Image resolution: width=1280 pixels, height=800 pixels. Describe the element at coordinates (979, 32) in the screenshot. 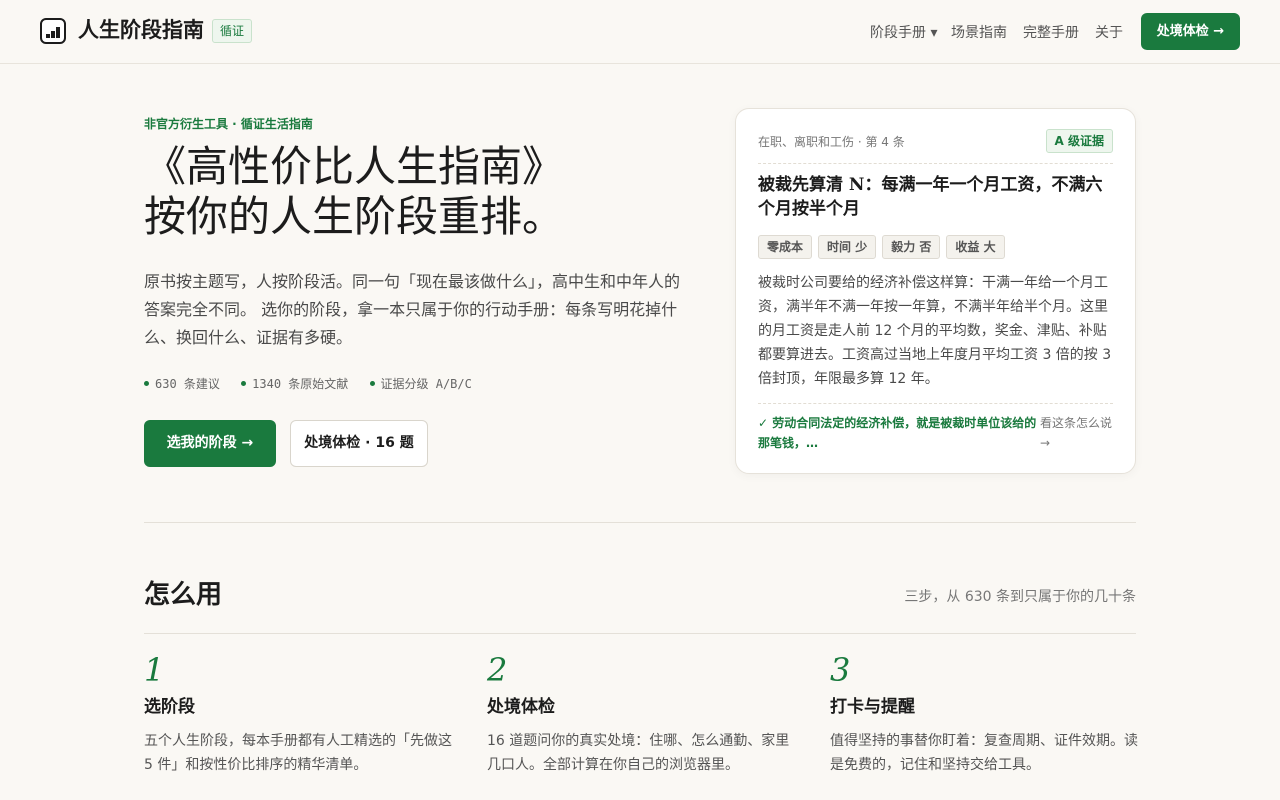

I see `nav-scene-guide: 场景指南` at that location.